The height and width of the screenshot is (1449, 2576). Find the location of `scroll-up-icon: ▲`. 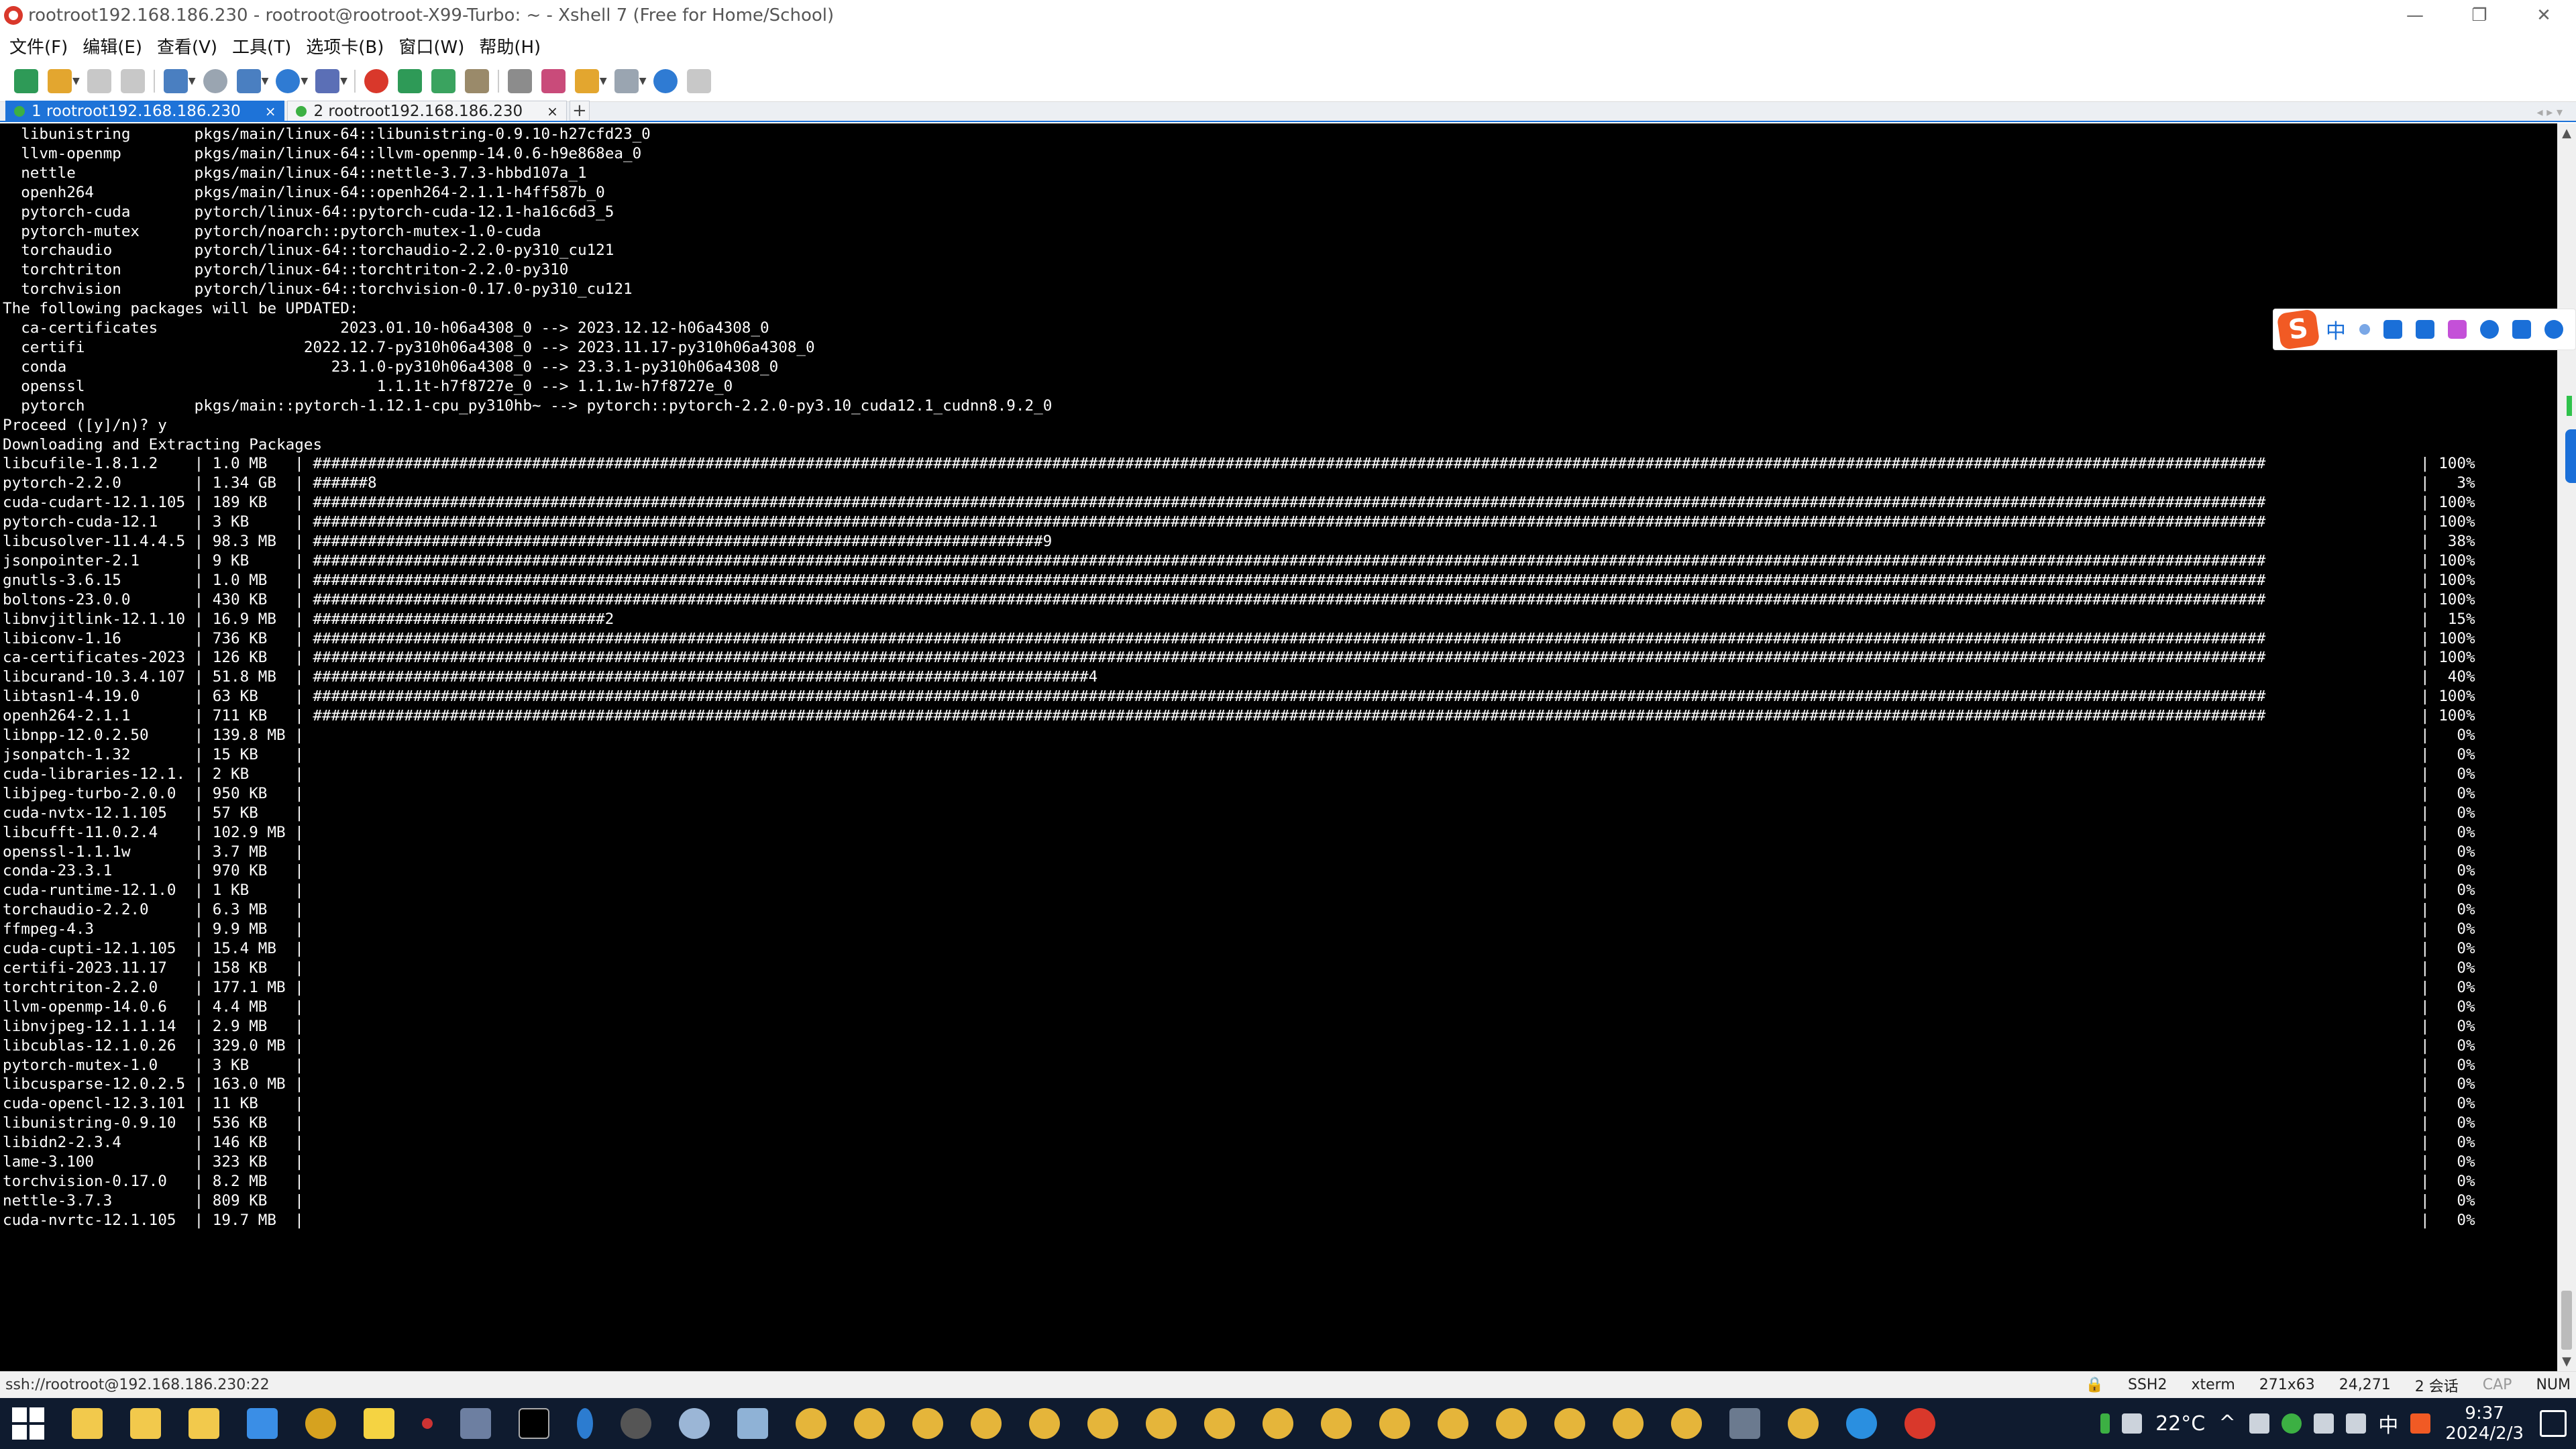

scroll-up-icon: ▲ is located at coordinates (2566, 133).